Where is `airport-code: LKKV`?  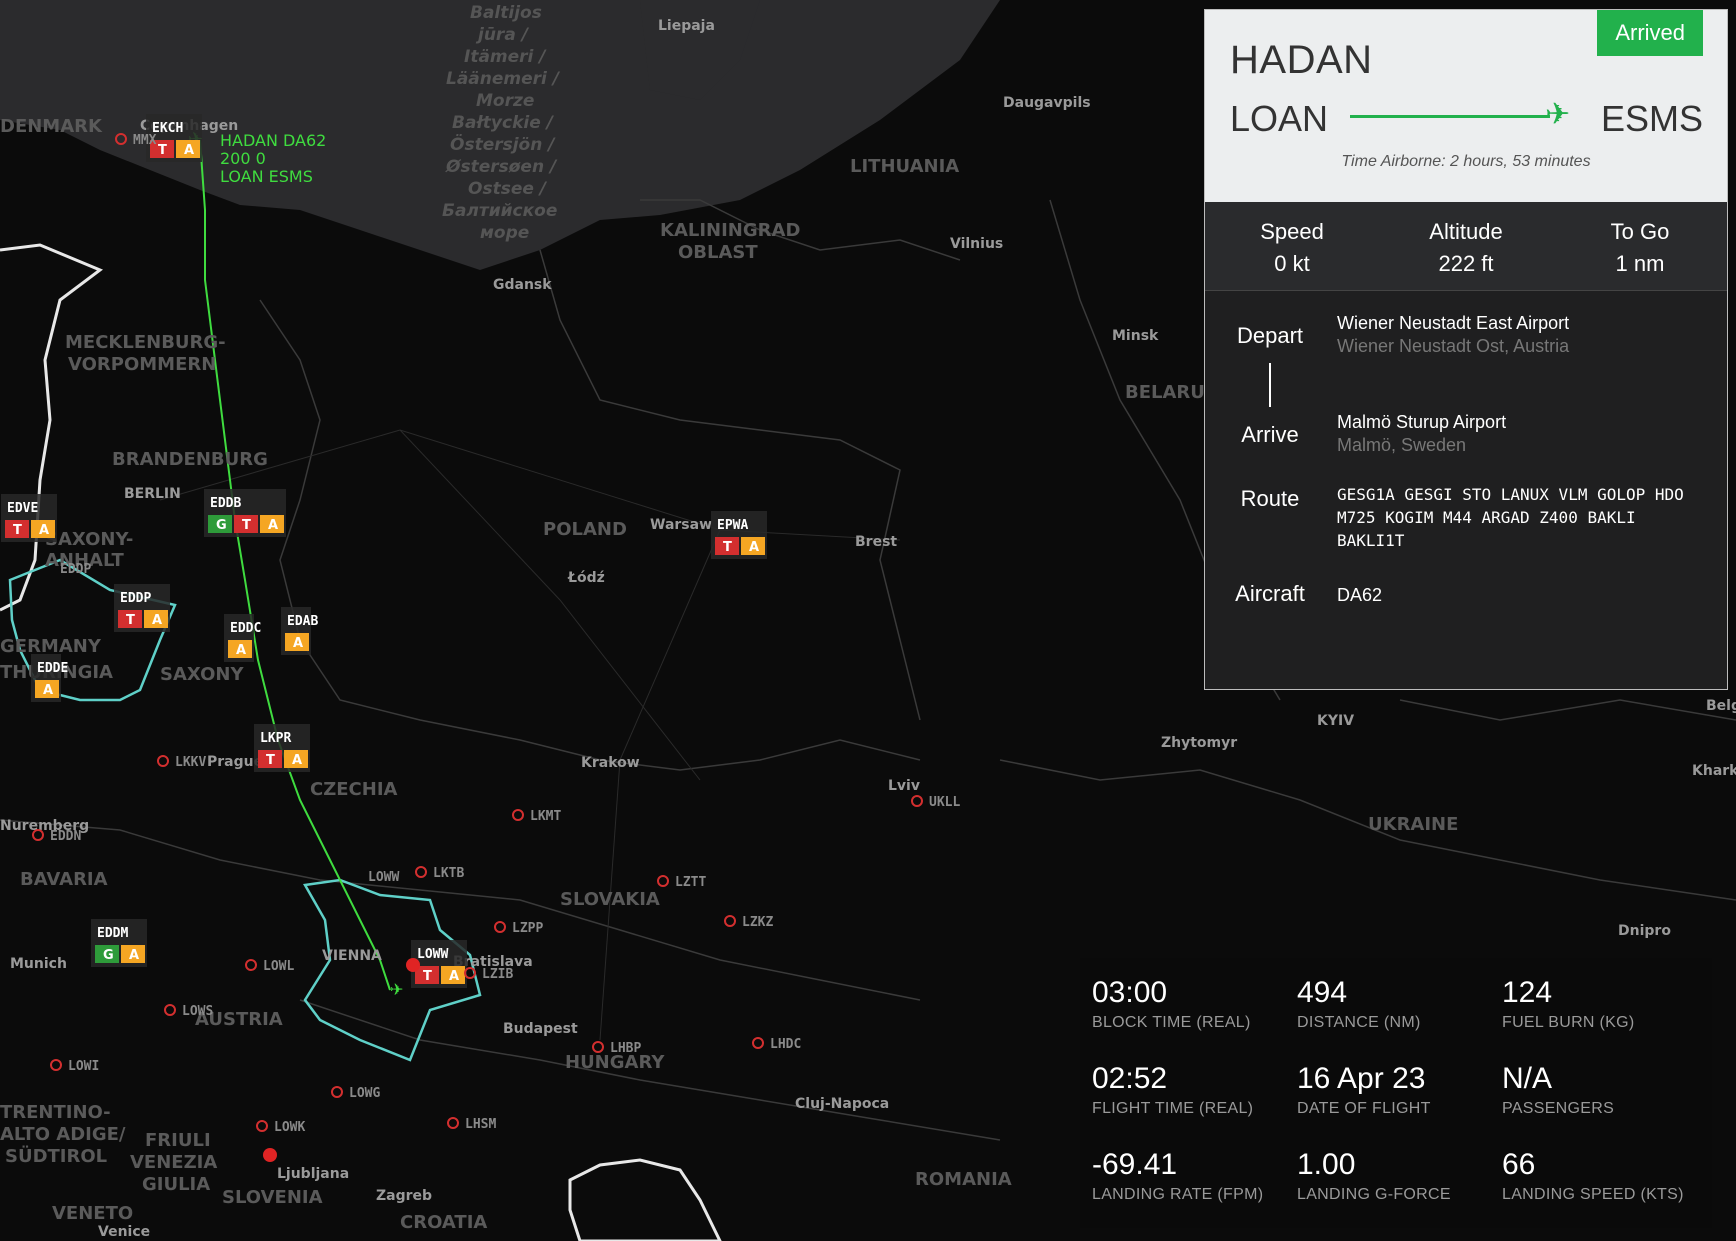
airport-code: LKKV is located at coordinates (190, 762).